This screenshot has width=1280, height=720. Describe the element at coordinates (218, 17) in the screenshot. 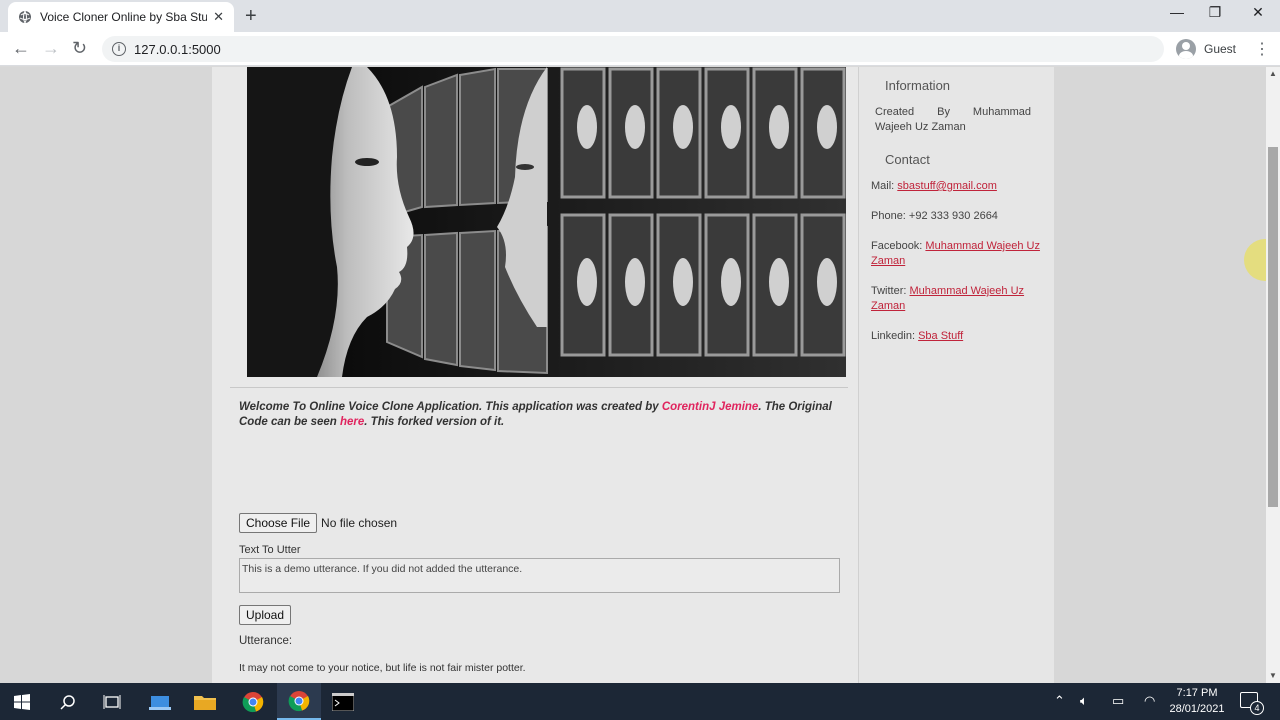

I see `close-tab-icon: ✕` at that location.